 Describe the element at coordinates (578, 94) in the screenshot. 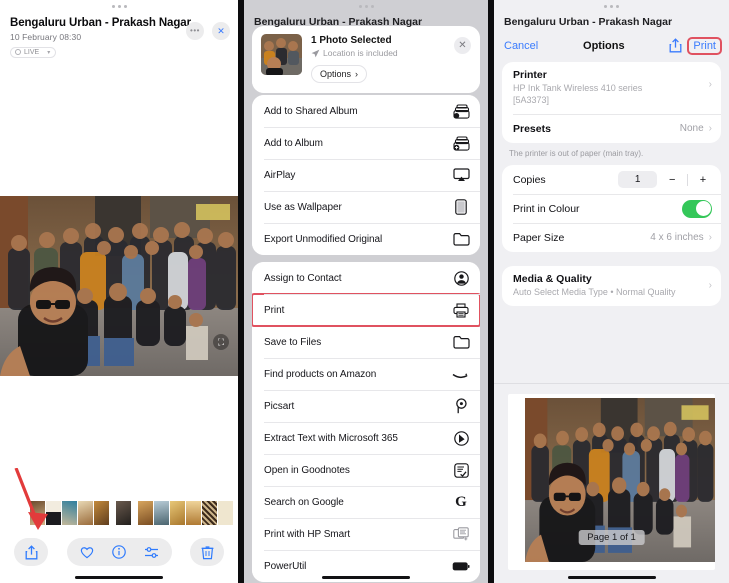

I see `printer-value: HP Ink Tank Wireless 410 series [5A3373]` at that location.